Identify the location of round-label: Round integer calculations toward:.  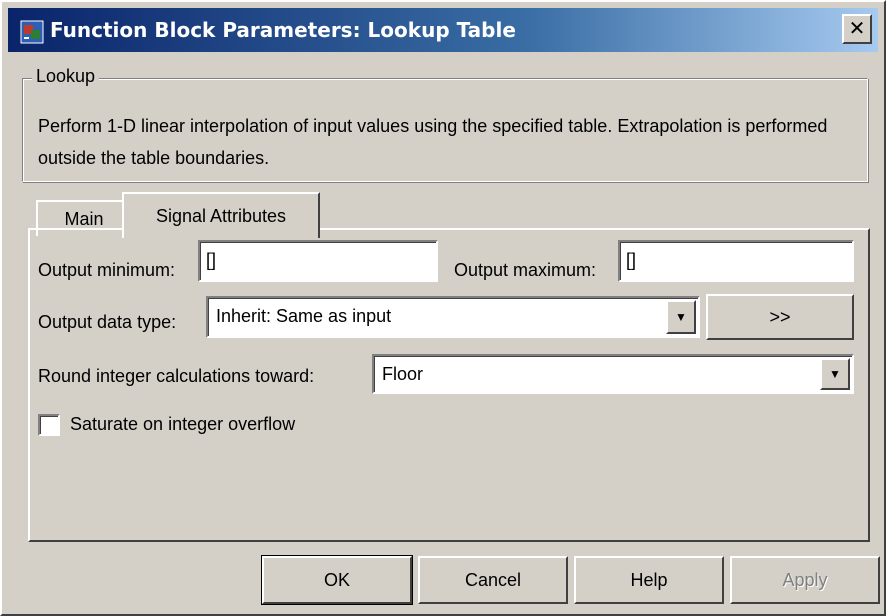
(176, 376).